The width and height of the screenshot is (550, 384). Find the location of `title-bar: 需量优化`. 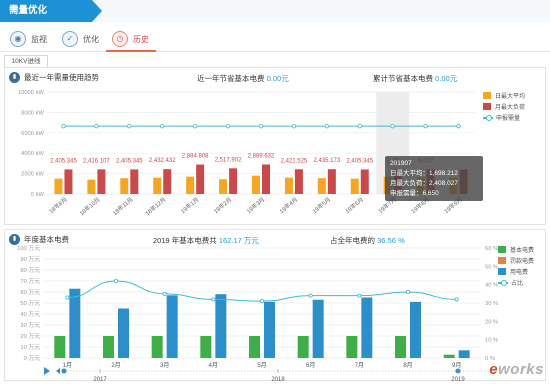

title-bar: 需量优化 is located at coordinates (275, 11).